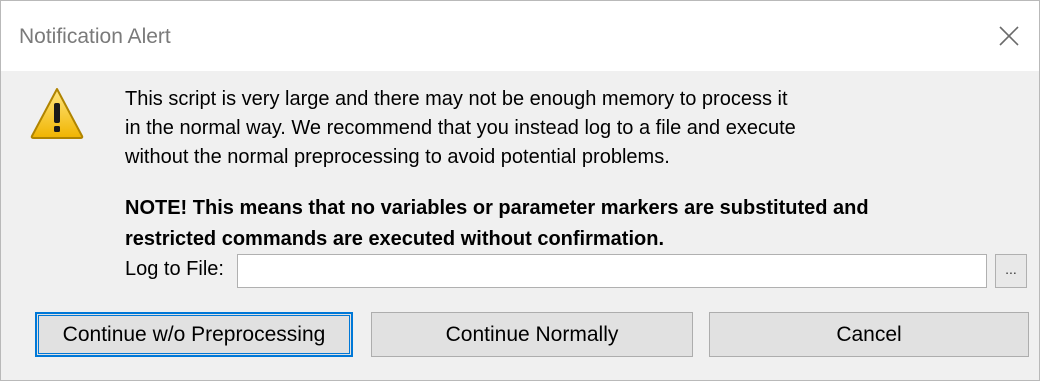  I want to click on log-to-file-label: Log to File:, so click(174, 269).